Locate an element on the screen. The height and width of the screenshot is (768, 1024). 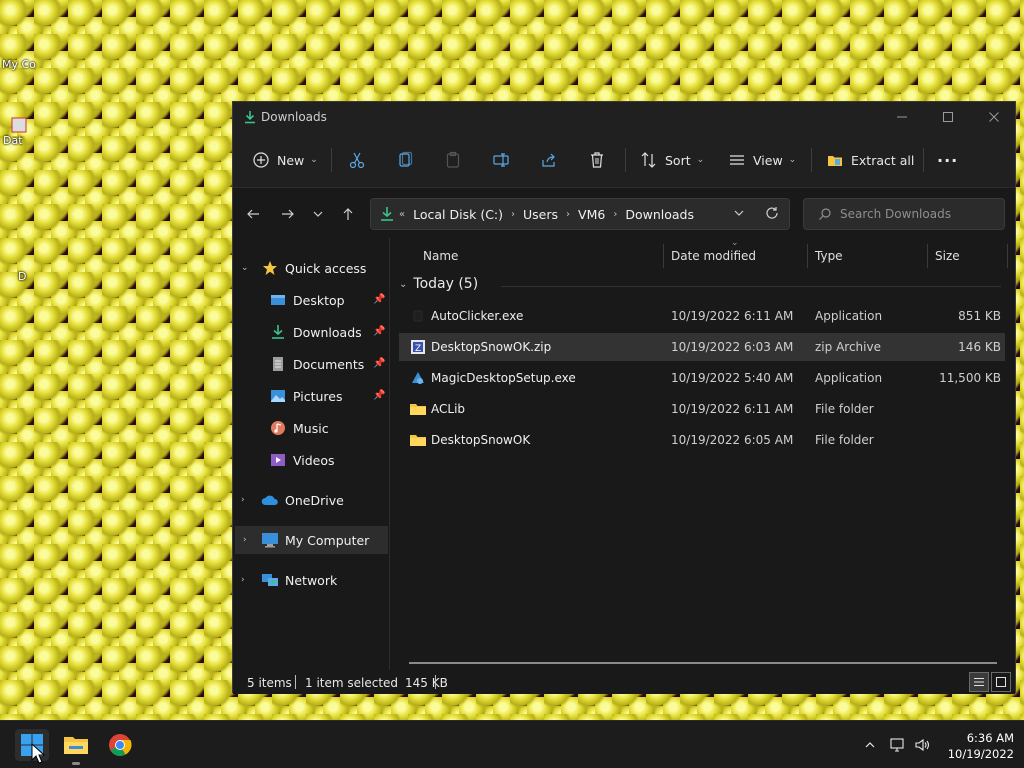
paste-button is located at coordinates (453, 160).